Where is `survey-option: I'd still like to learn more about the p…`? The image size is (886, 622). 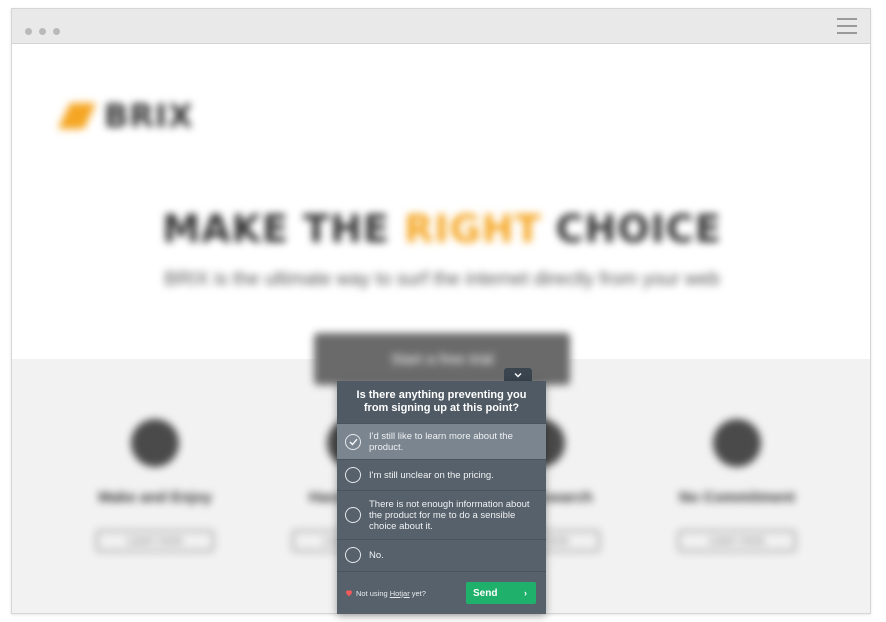
survey-option: I'd still like to learn more about the p… is located at coordinates (441, 441).